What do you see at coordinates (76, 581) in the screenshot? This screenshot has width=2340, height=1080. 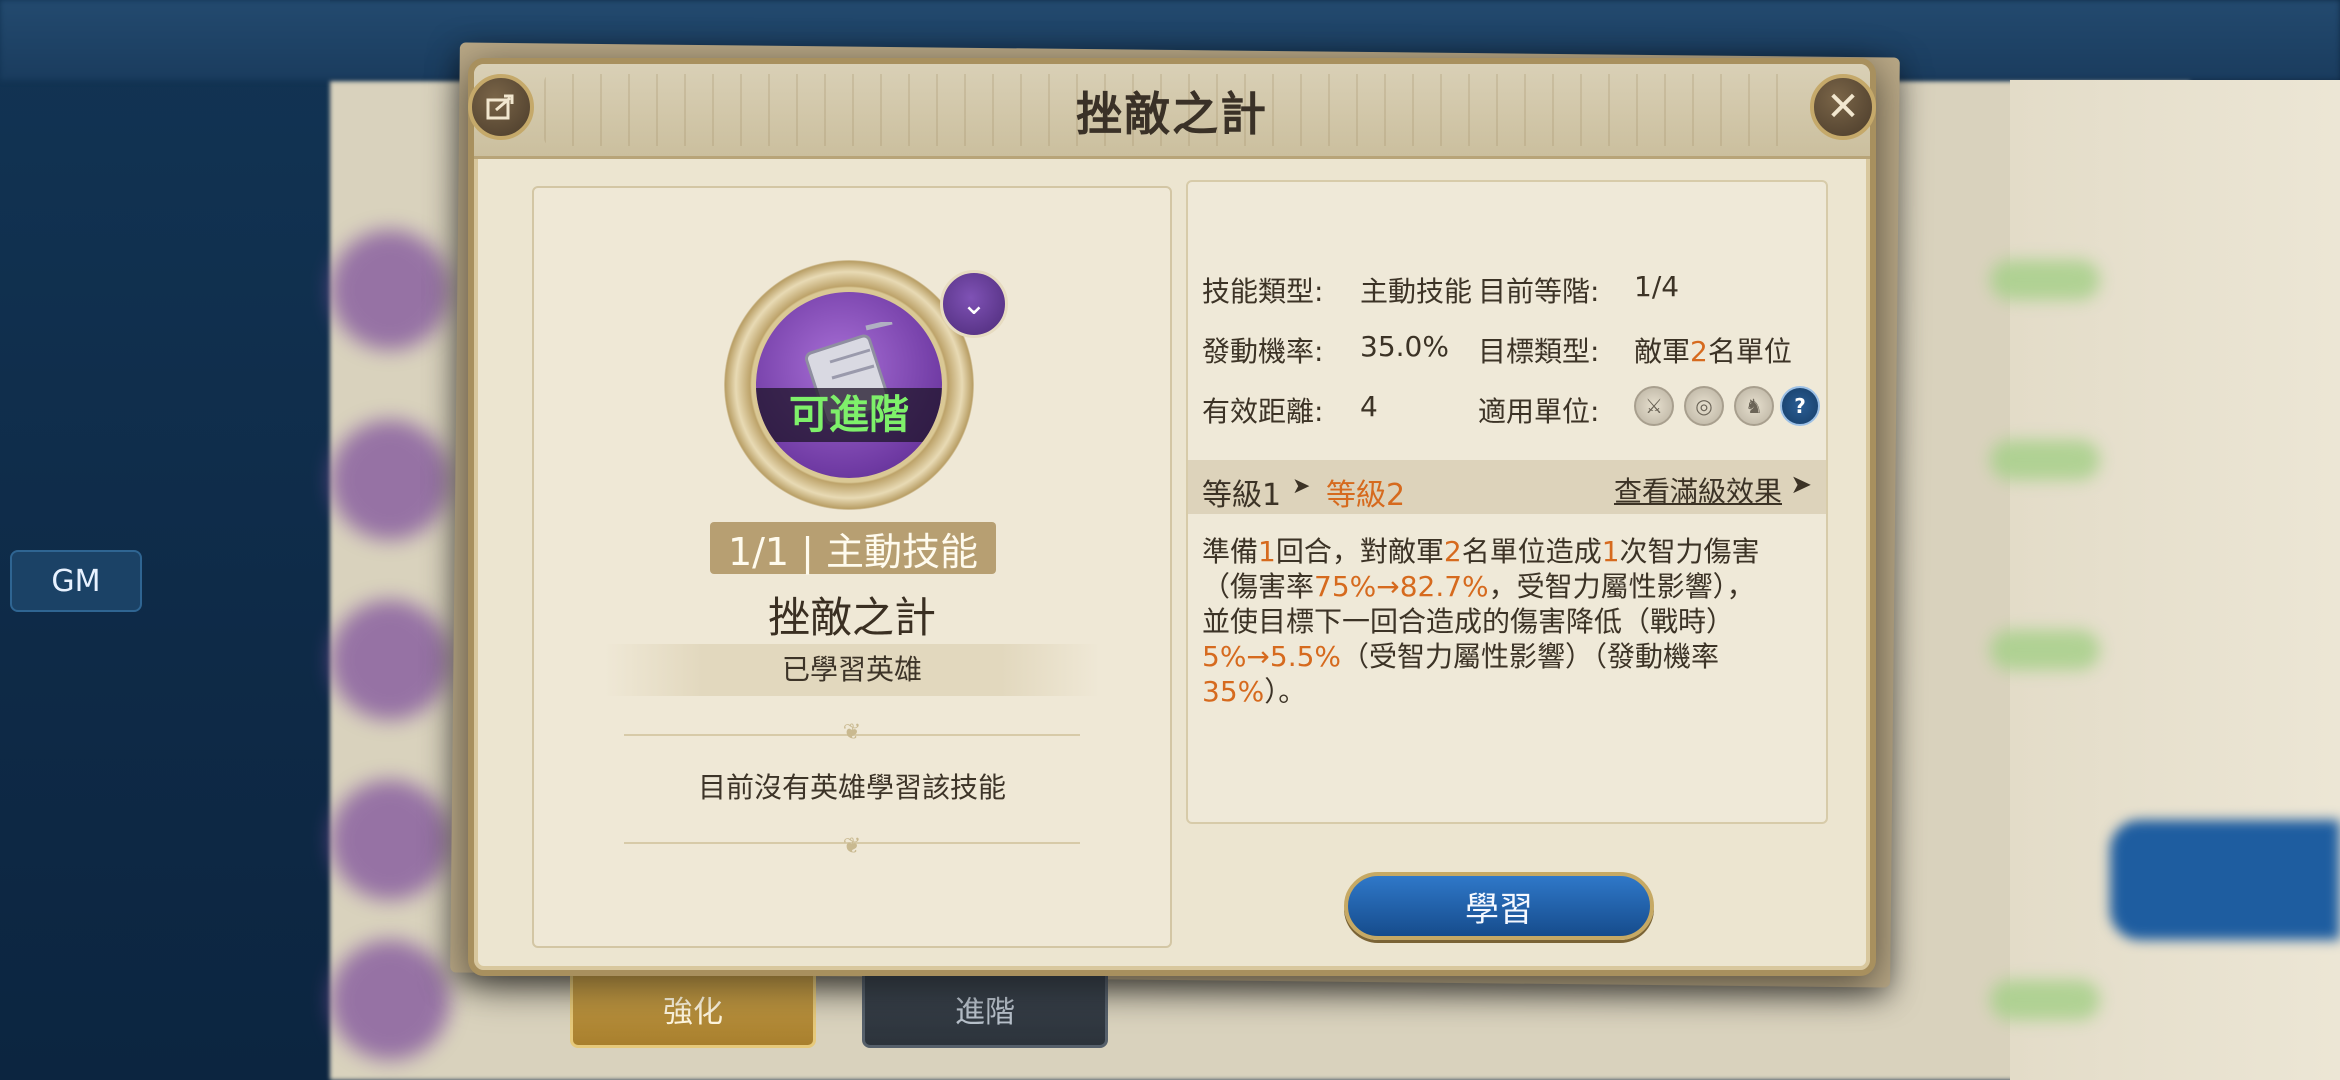 I see `gm-button: GM` at bounding box center [76, 581].